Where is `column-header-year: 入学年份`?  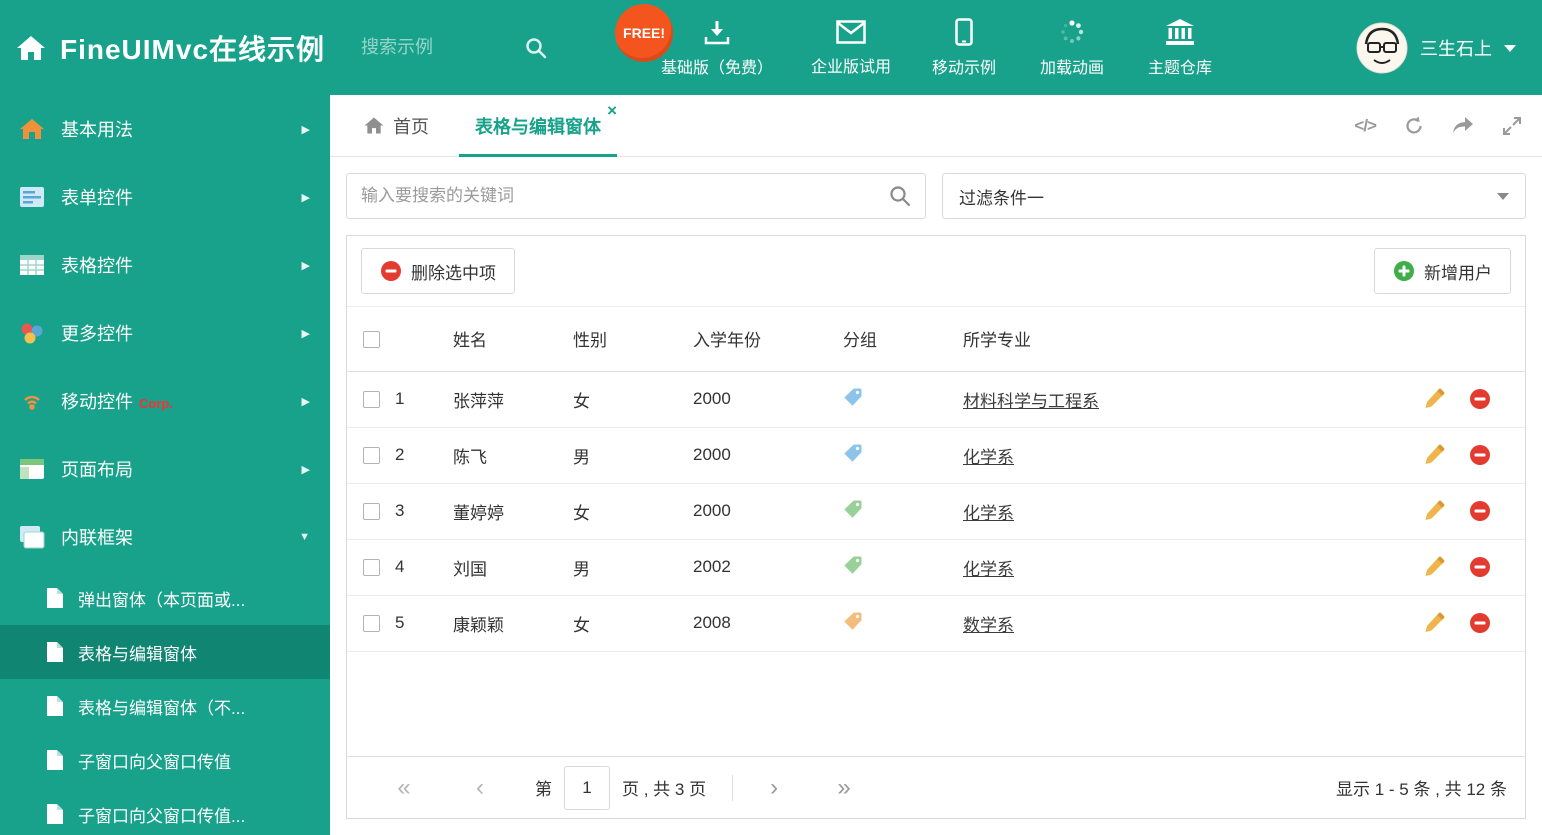
column-header-year: 入学年份 is located at coordinates (768, 339).